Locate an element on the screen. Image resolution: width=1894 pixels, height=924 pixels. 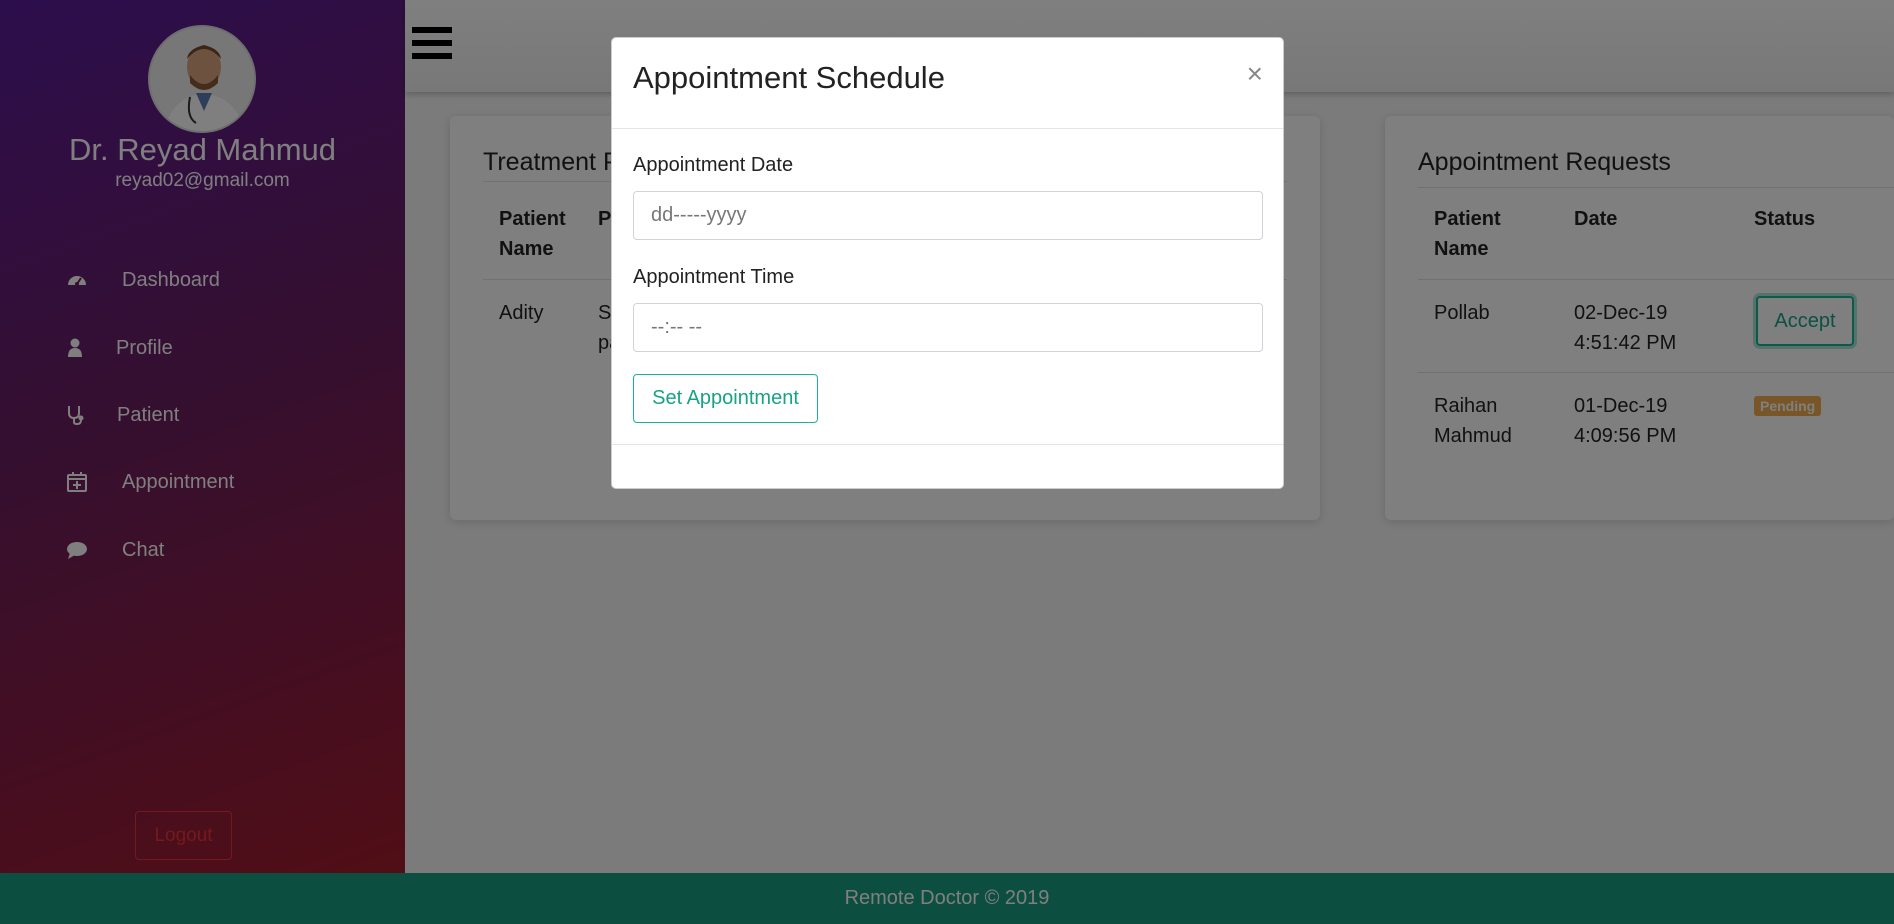
appointment-time-input: --:-- -- is located at coordinates (948, 327).